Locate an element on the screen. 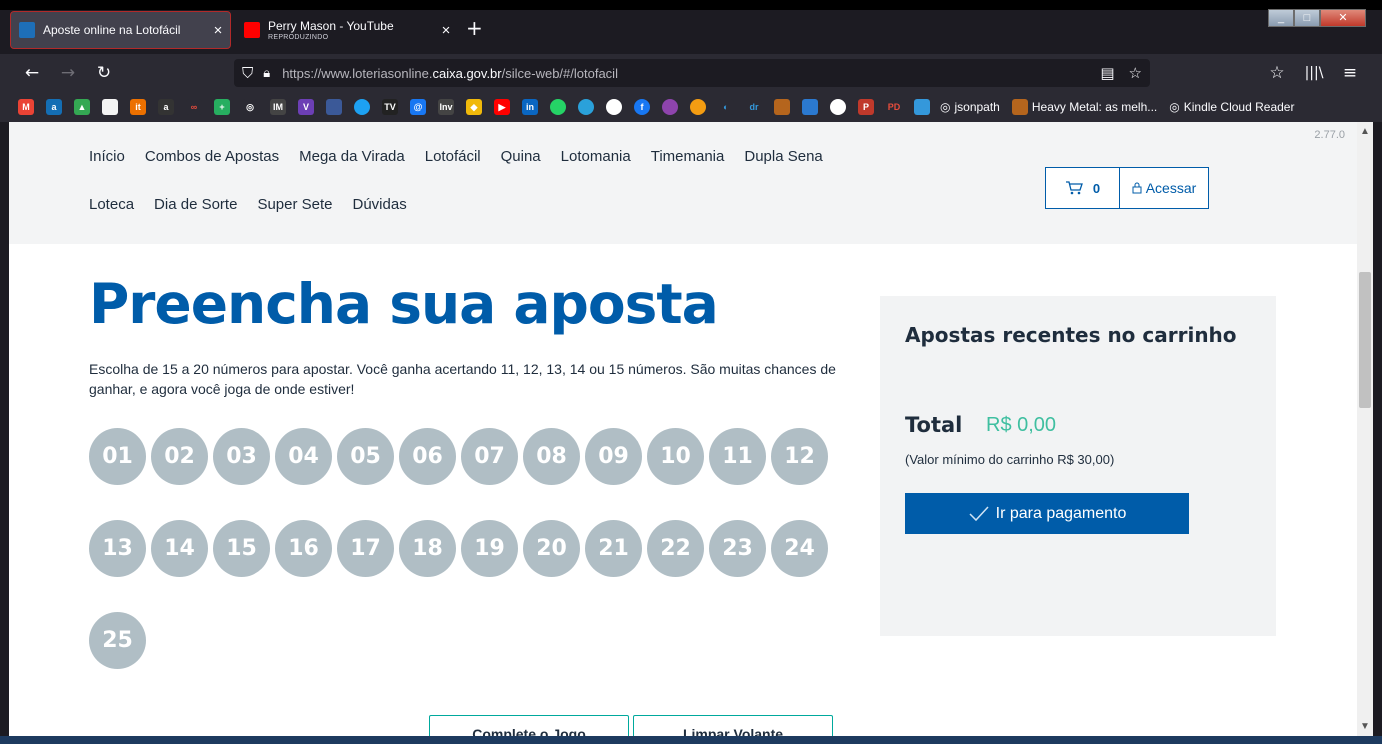 The image size is (1382, 744). complete-game-button: Complete o Jogo is located at coordinates (529, 725).